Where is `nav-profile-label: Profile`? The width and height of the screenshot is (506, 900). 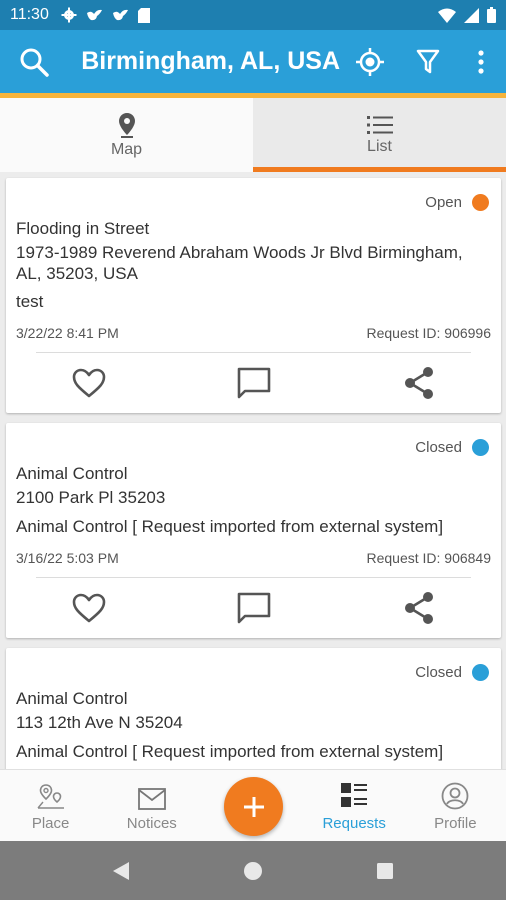 nav-profile-label: Profile is located at coordinates (455, 823).